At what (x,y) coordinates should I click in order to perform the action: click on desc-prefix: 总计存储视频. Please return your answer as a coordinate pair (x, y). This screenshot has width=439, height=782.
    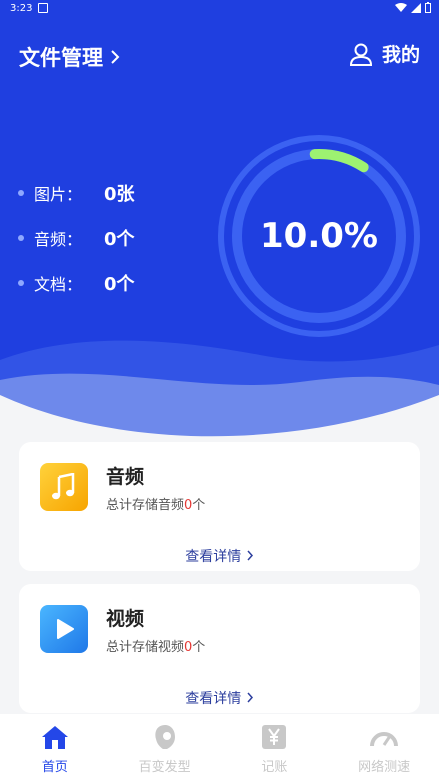
    Looking at the image, I should click on (145, 647).